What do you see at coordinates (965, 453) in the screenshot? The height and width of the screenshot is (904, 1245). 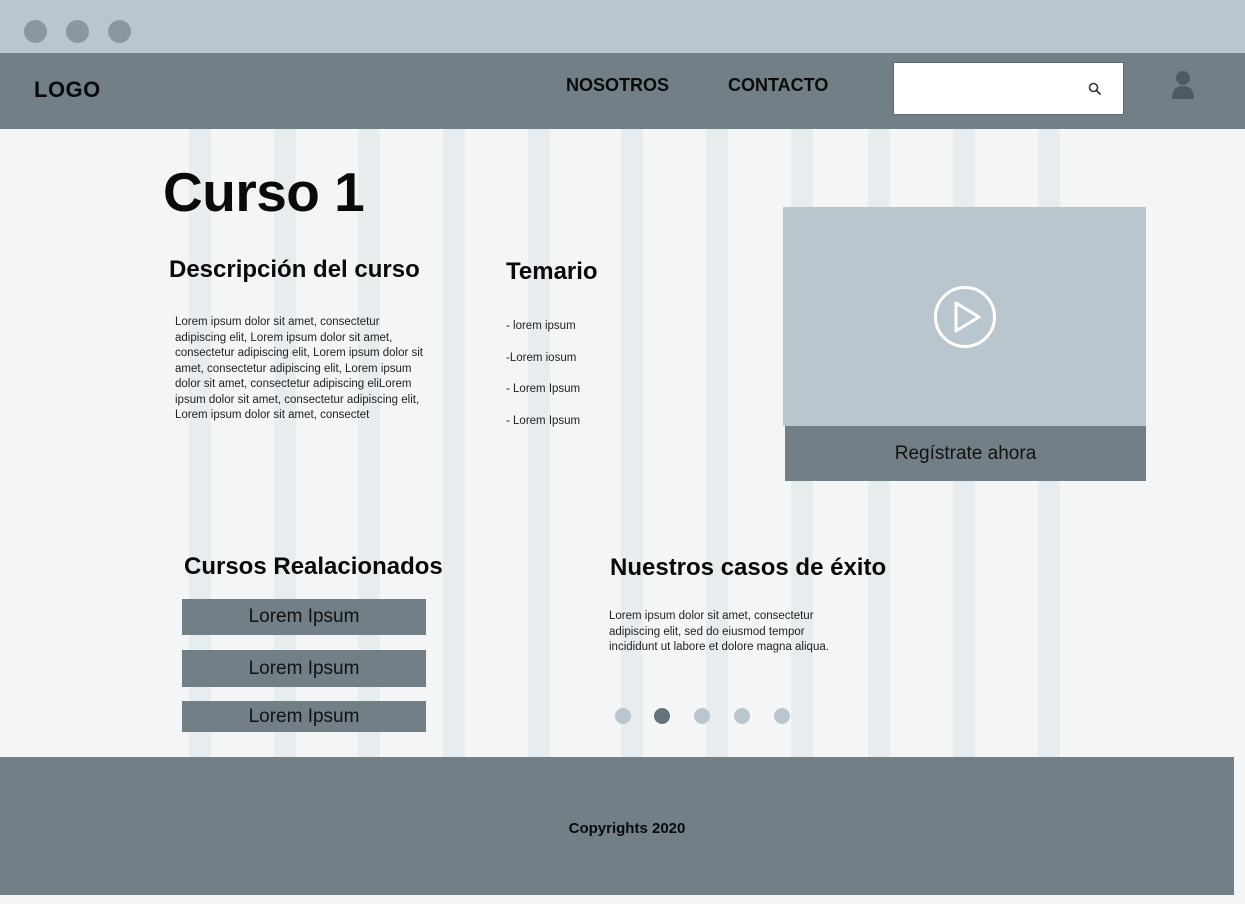 I see `register-button: Regístrate ahora` at bounding box center [965, 453].